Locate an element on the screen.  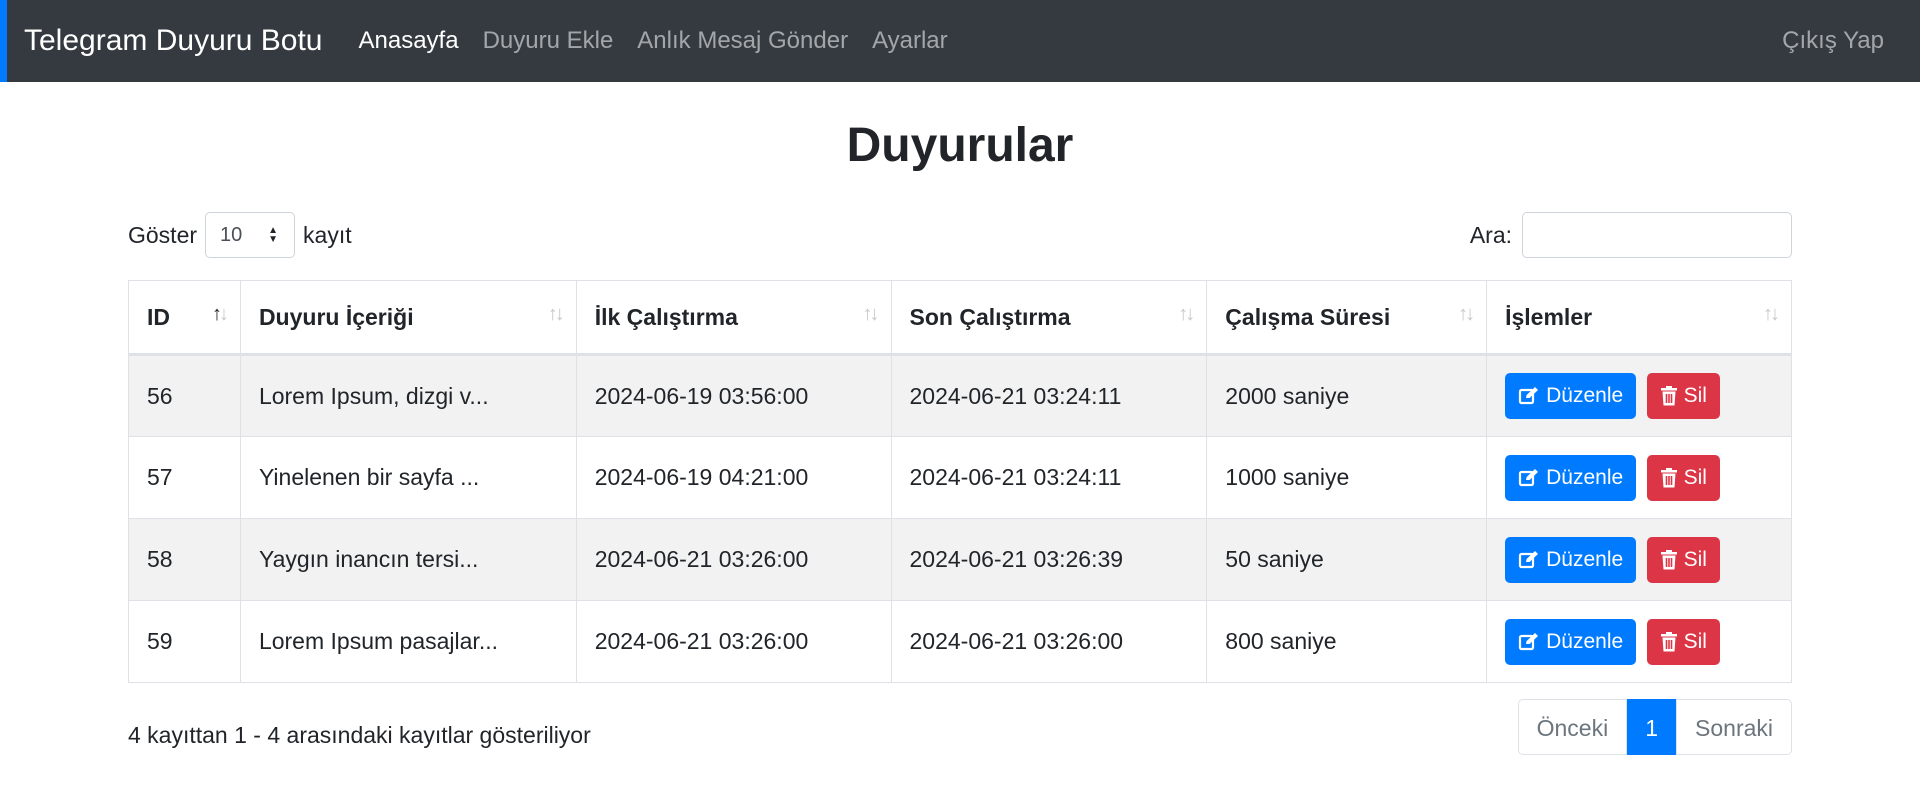
column-header-label: ID is located at coordinates (158, 316).